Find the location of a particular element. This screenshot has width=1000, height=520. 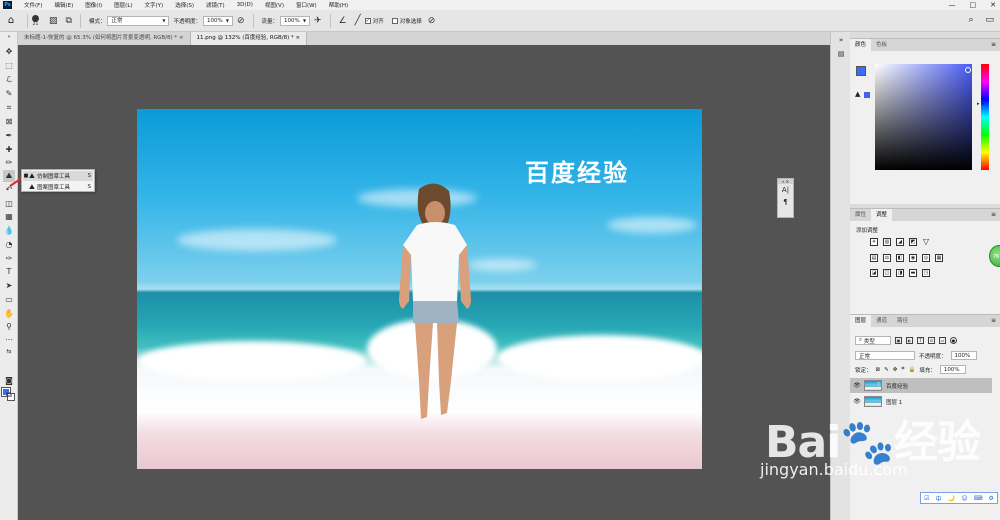

minimize-button: — is located at coordinates (952, 5).